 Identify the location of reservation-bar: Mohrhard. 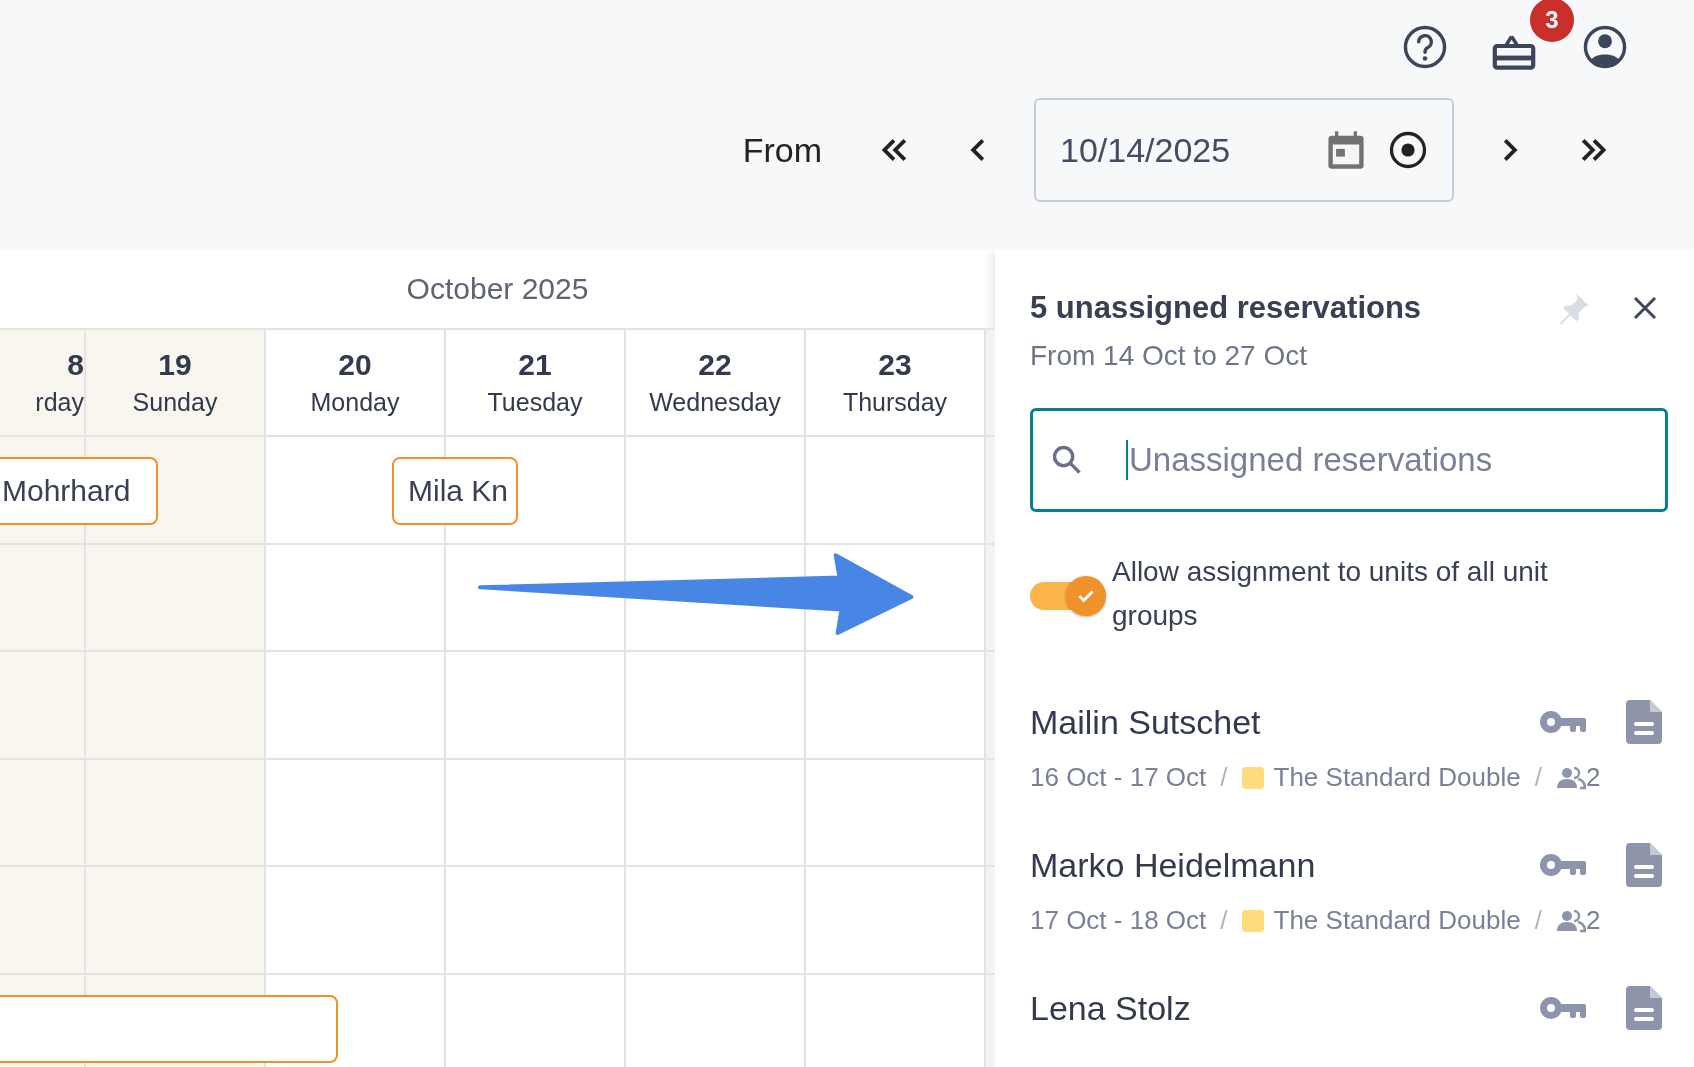
(79, 491).